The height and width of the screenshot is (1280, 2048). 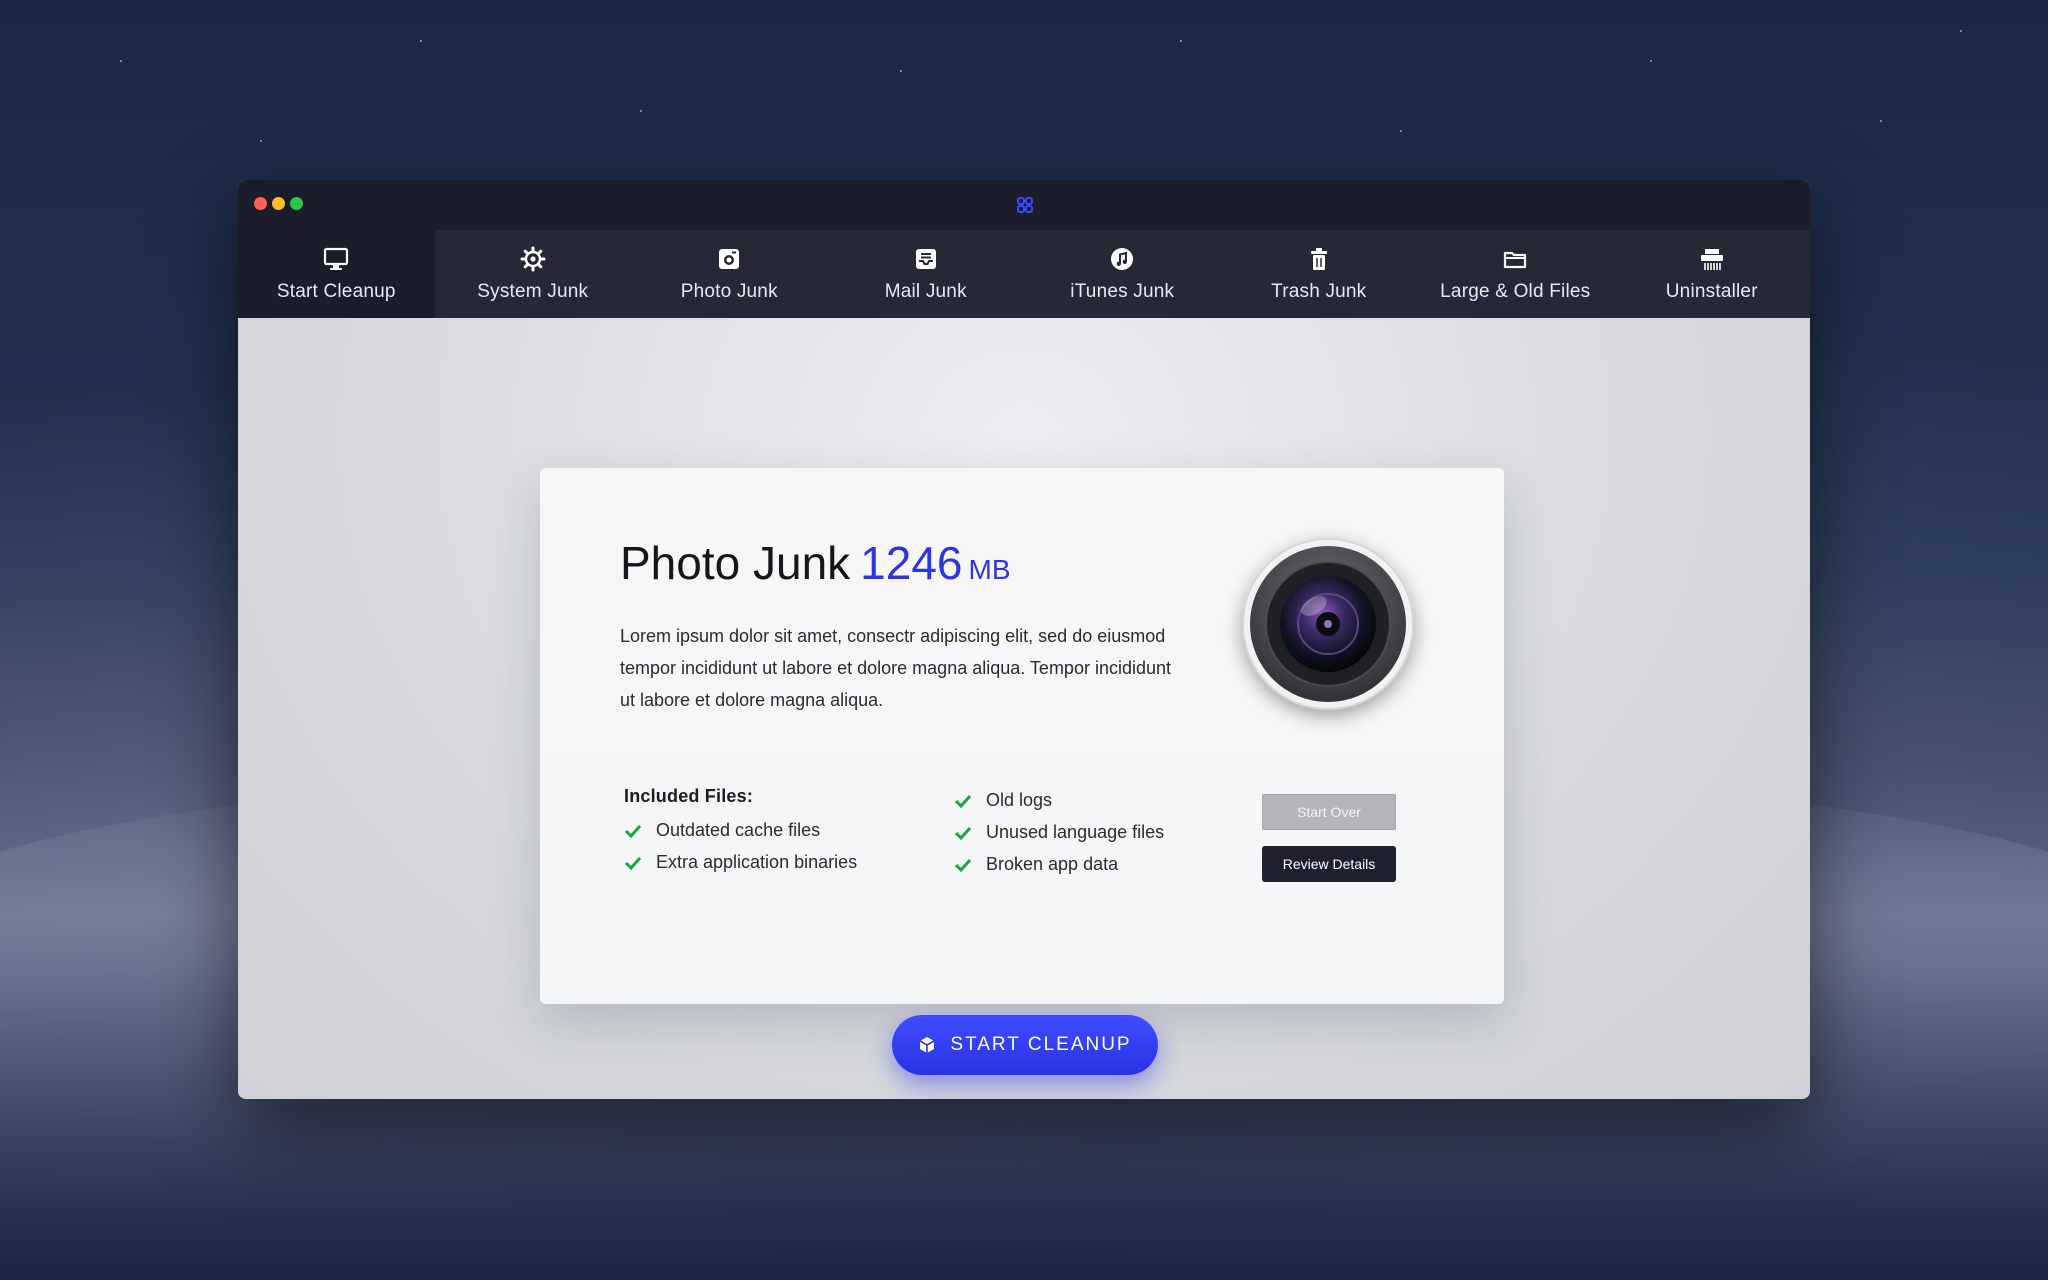 What do you see at coordinates (925, 291) in the screenshot?
I see `nav-label: Mail Junk` at bounding box center [925, 291].